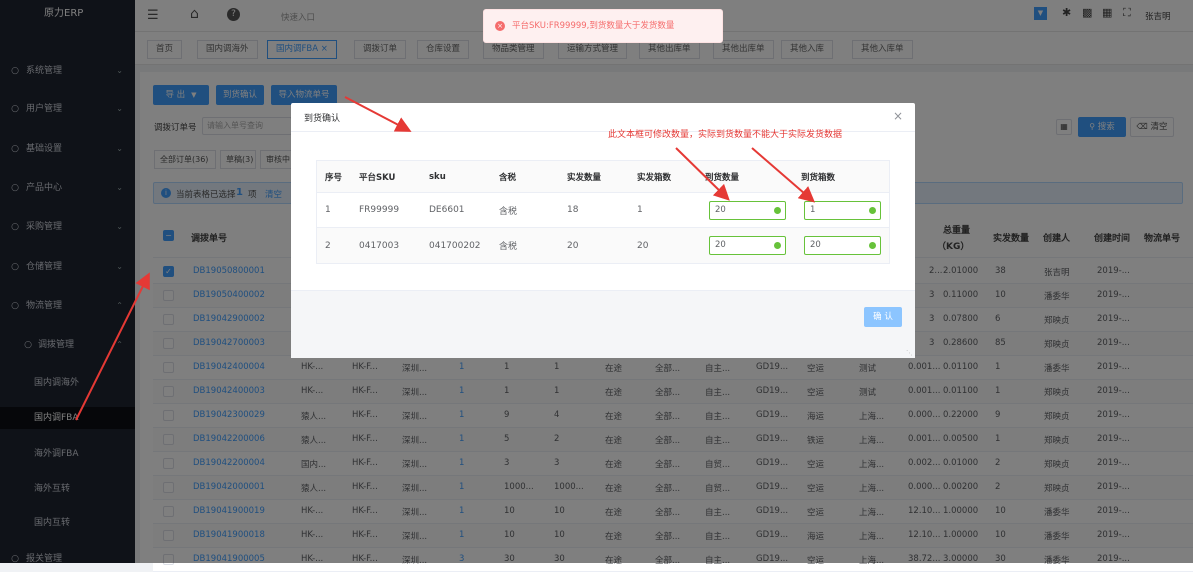 Image resolution: width=1193 pixels, height=572 pixels. I want to click on dialog-cell: 2, so click(328, 245).